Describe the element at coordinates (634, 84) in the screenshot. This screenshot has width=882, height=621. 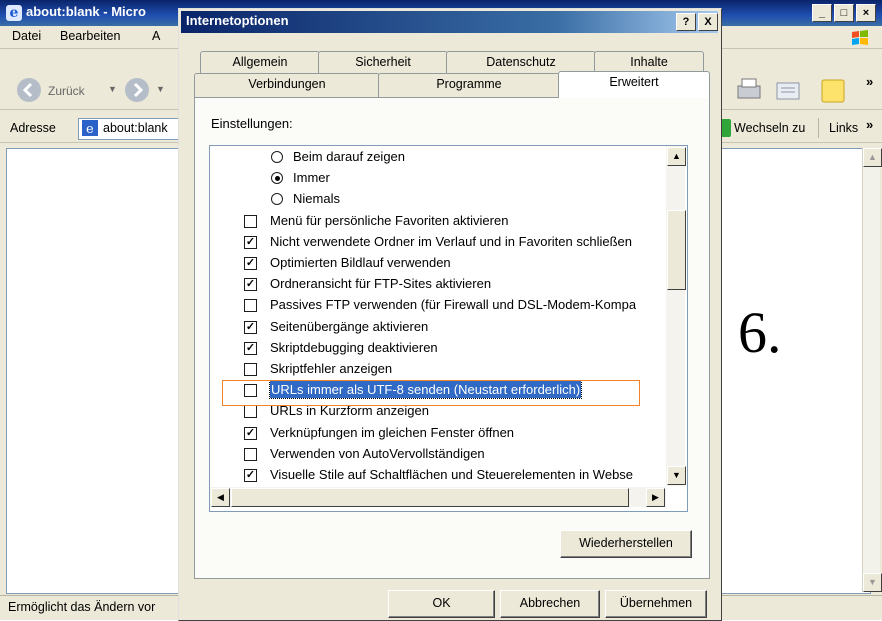
I see `tab-erweitert: Erweitert` at that location.